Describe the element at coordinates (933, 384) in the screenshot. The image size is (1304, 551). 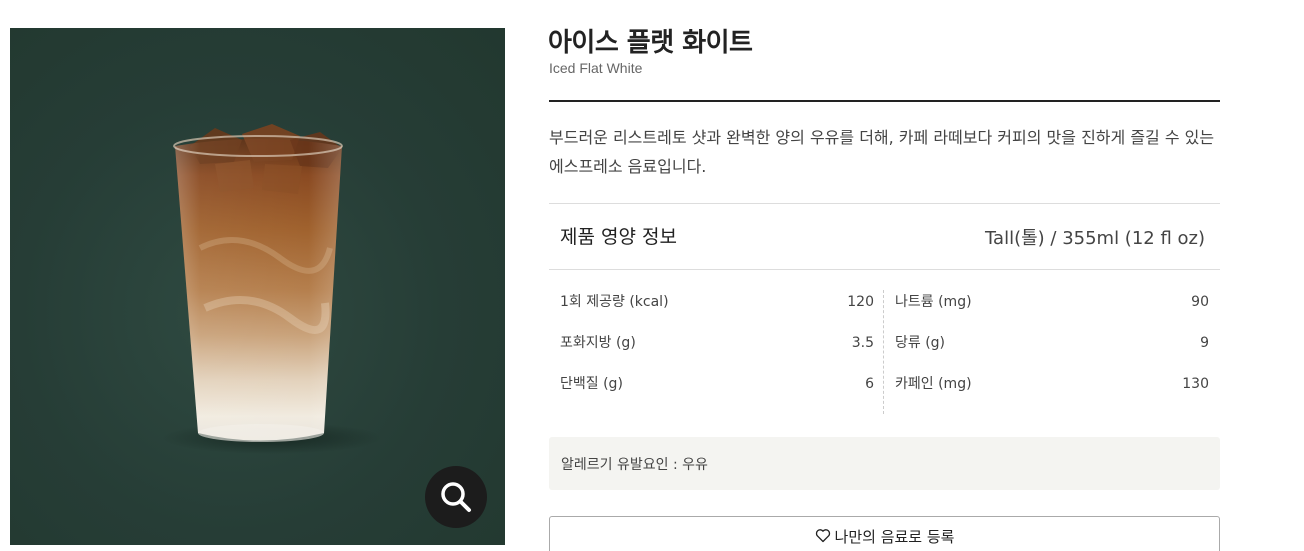
I see `nutrition-label: 카페인 (mg)` at that location.